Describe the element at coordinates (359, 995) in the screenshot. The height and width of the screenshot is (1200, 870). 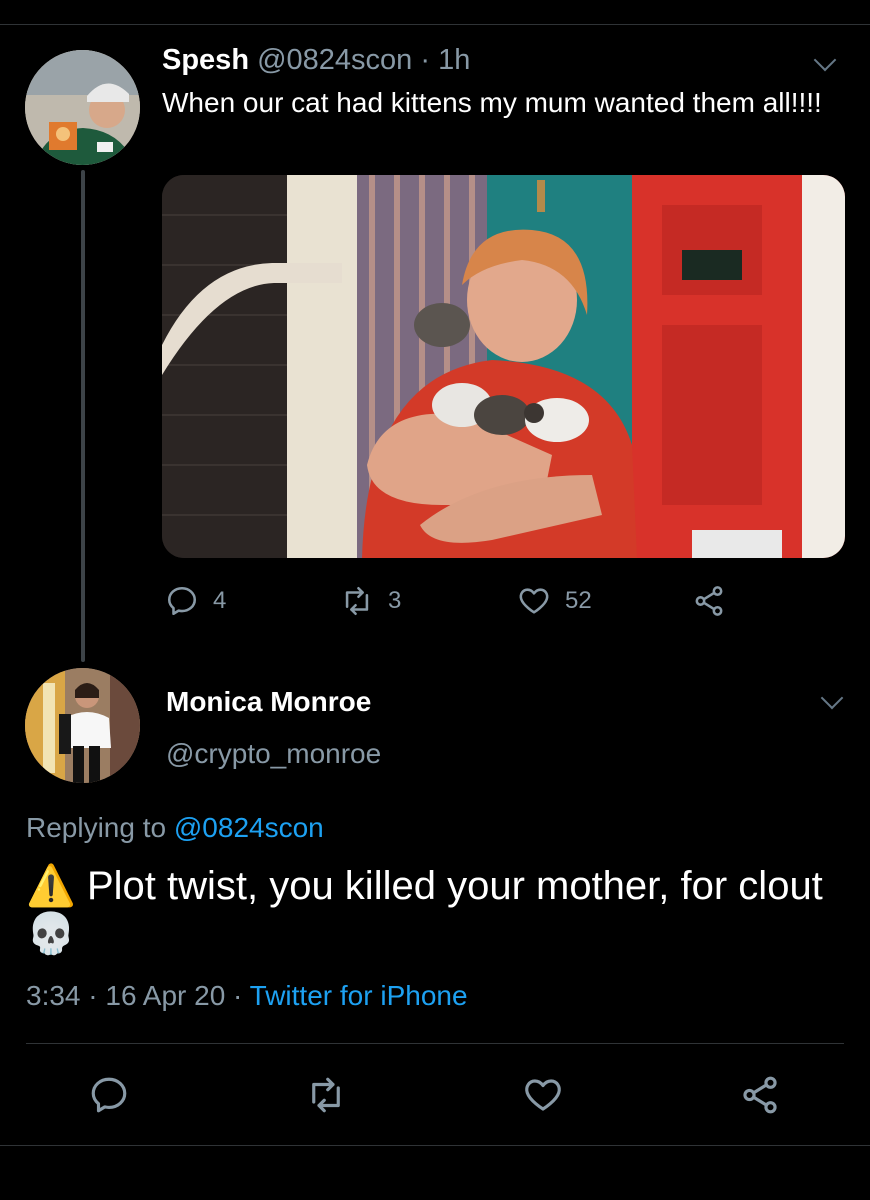
I see `tweet-source-link: Twitter for iPhone` at that location.